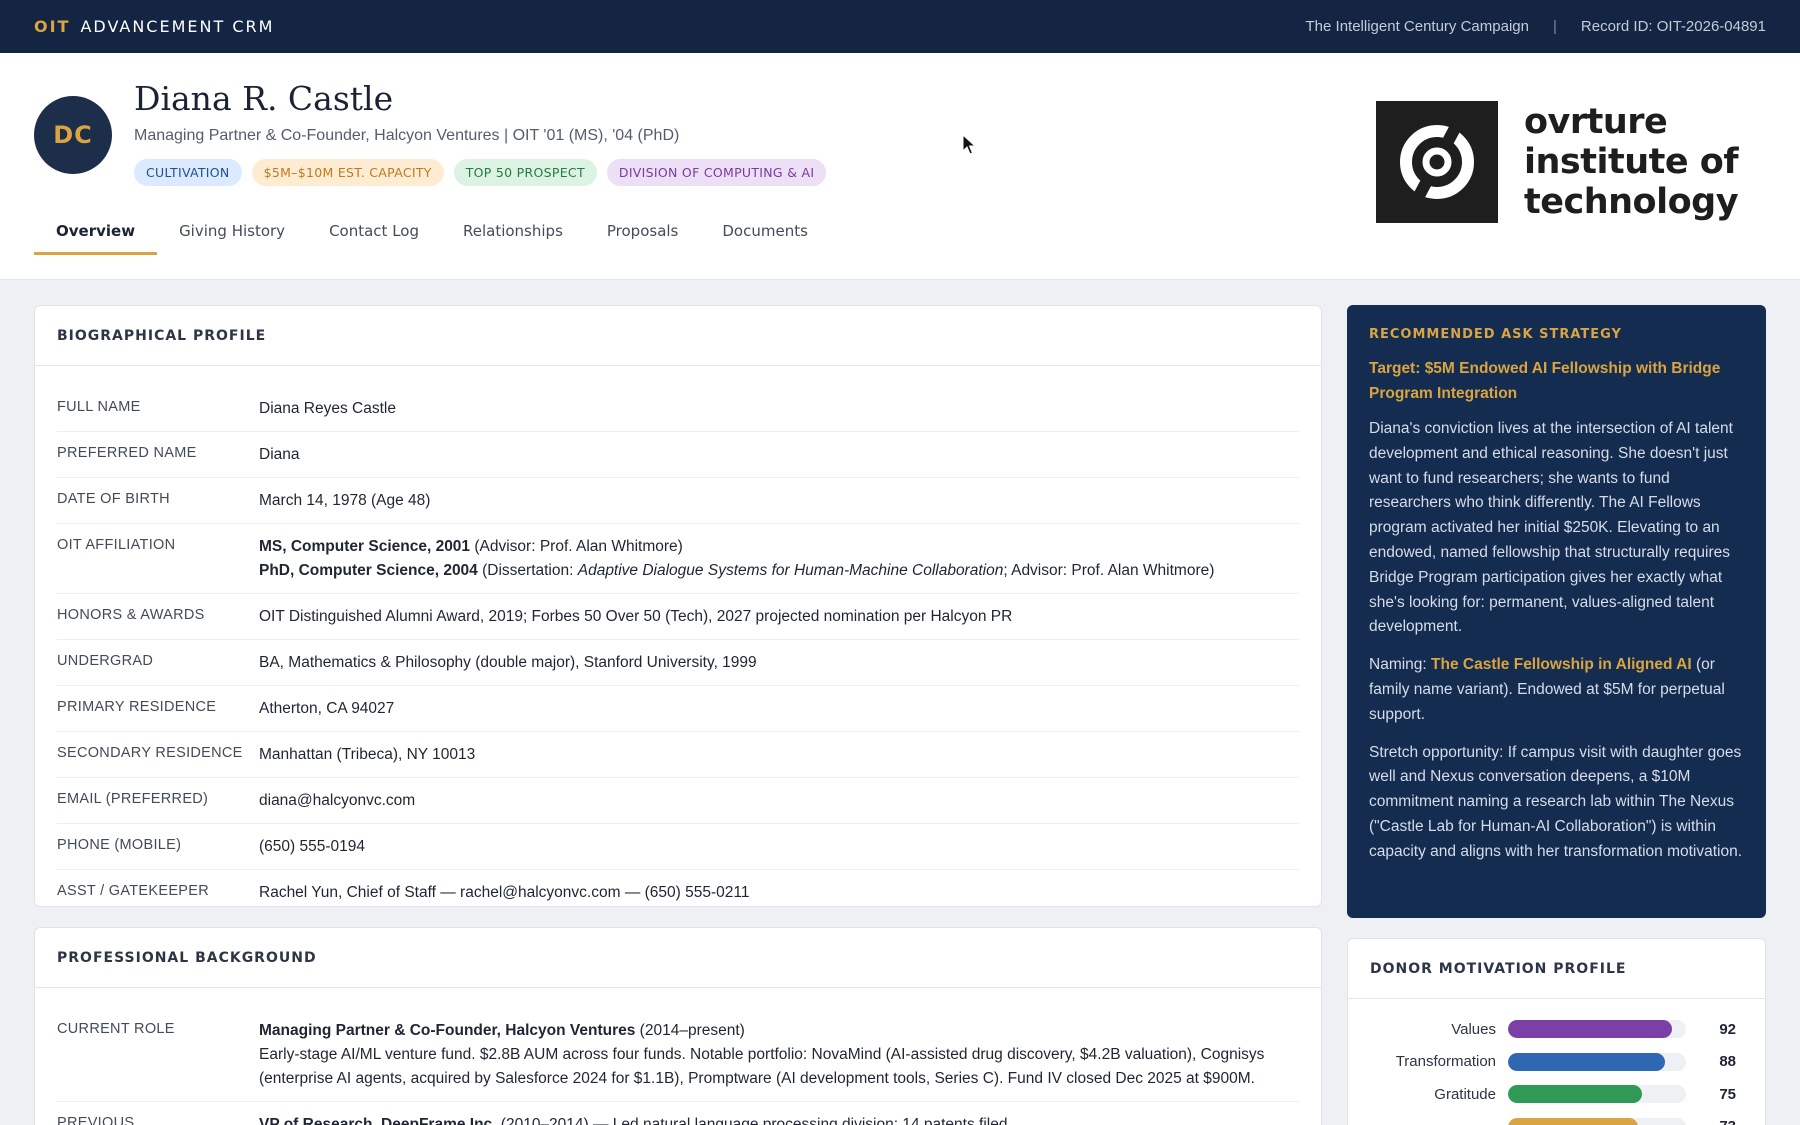 Image resolution: width=1800 pixels, height=1125 pixels. I want to click on field-label: PREFERRED NAME, so click(127, 453).